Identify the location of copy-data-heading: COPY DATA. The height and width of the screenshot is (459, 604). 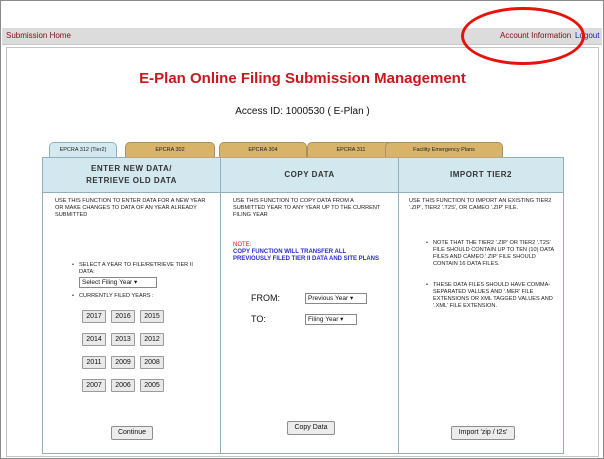
(309, 175).